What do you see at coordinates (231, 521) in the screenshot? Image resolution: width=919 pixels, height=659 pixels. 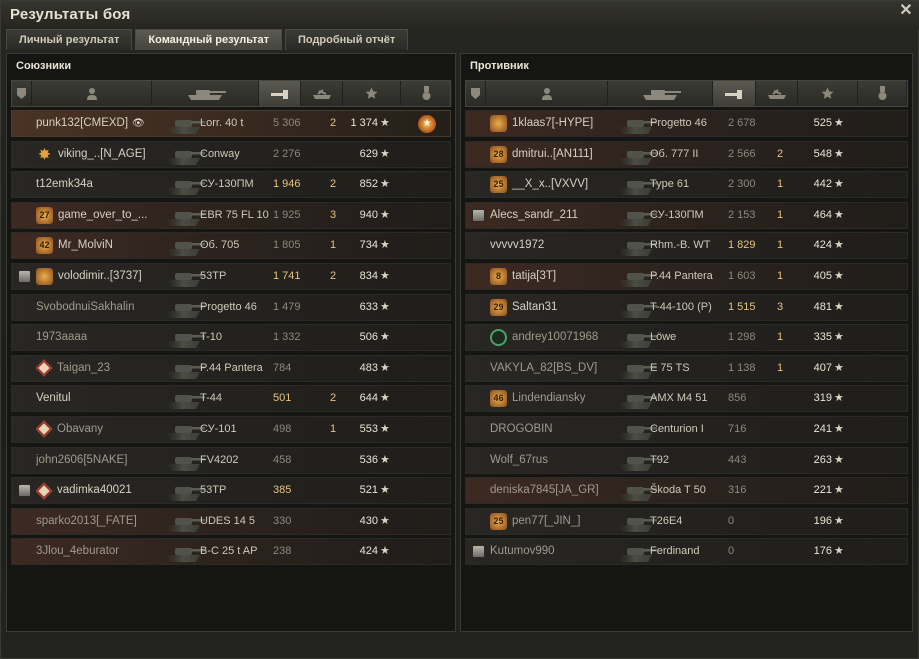 I see `player-row: sparko2013[_FATE] UDES 14 5 330 430 ★` at bounding box center [231, 521].